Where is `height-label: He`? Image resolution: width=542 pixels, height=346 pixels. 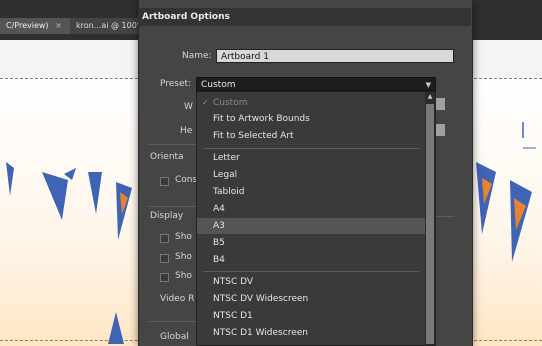 height-label: He is located at coordinates (186, 131).